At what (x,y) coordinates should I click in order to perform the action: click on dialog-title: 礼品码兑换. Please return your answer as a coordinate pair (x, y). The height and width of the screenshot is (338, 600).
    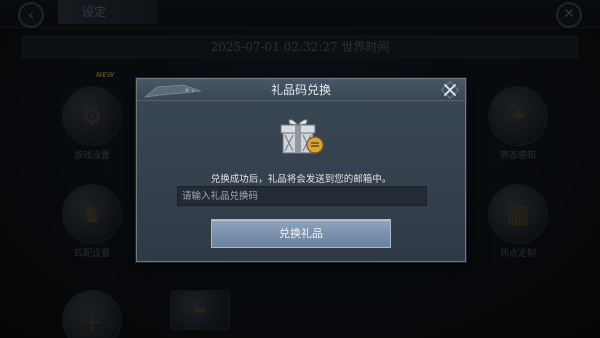
    Looking at the image, I should click on (300, 90).